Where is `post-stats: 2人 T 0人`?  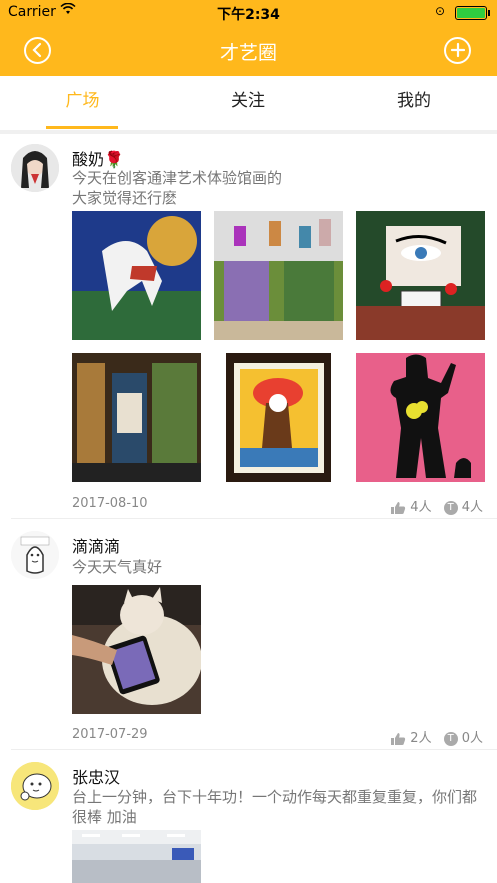
post-stats: 2人 T 0人 is located at coordinates (434, 736).